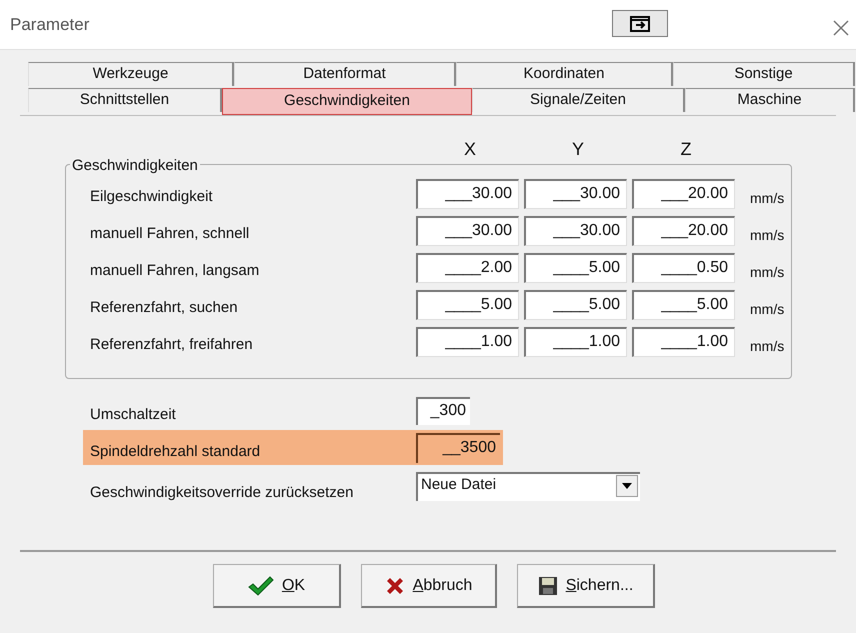 This screenshot has height=633, width=856. I want to click on restore-button, so click(640, 23).